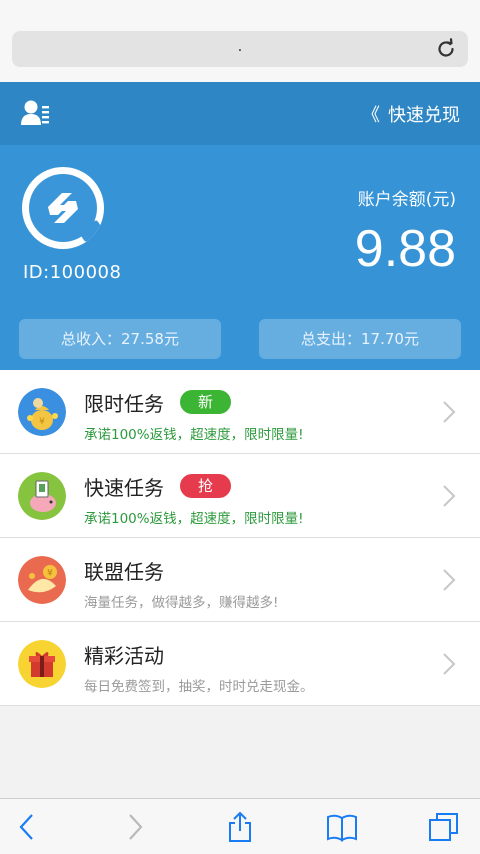 The width and height of the screenshot is (480, 854). What do you see at coordinates (405, 249) in the screenshot?
I see `balance-value: 9.88` at bounding box center [405, 249].